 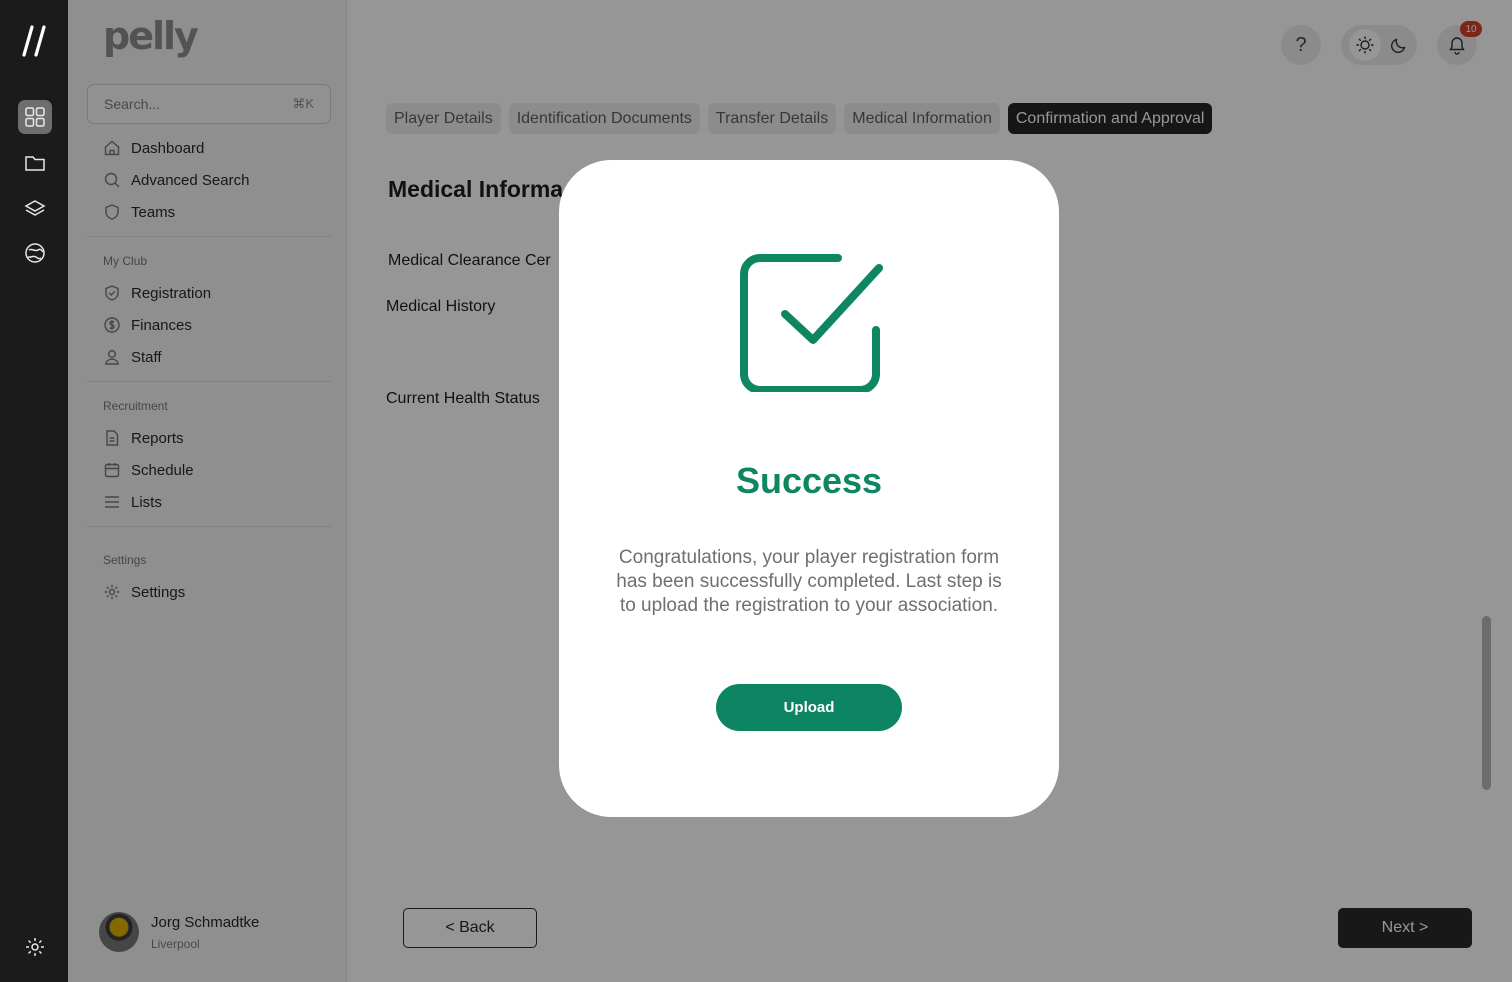 I want to click on icon-rail, so click(x=34, y=491).